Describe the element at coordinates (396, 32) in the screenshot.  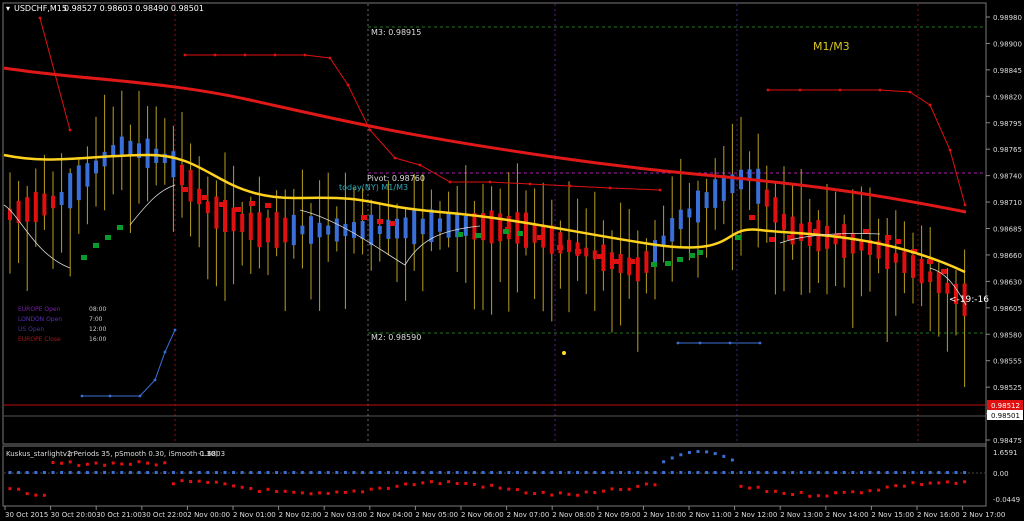
I see `m3-level-label: M3: 0.98915` at that location.